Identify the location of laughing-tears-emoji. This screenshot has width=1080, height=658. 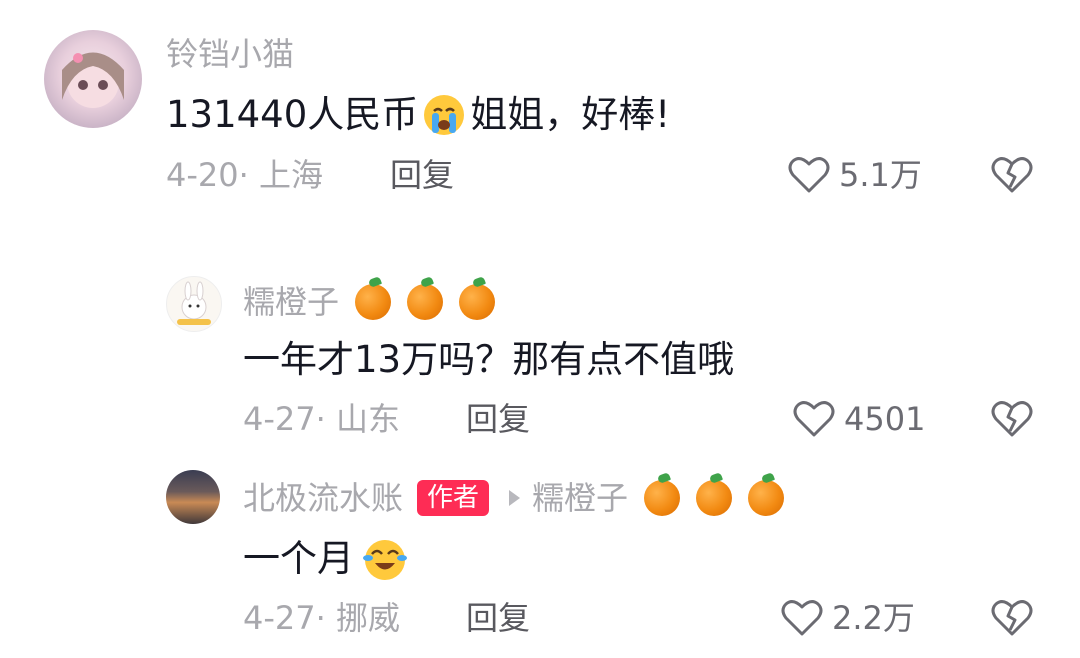
(385, 559).